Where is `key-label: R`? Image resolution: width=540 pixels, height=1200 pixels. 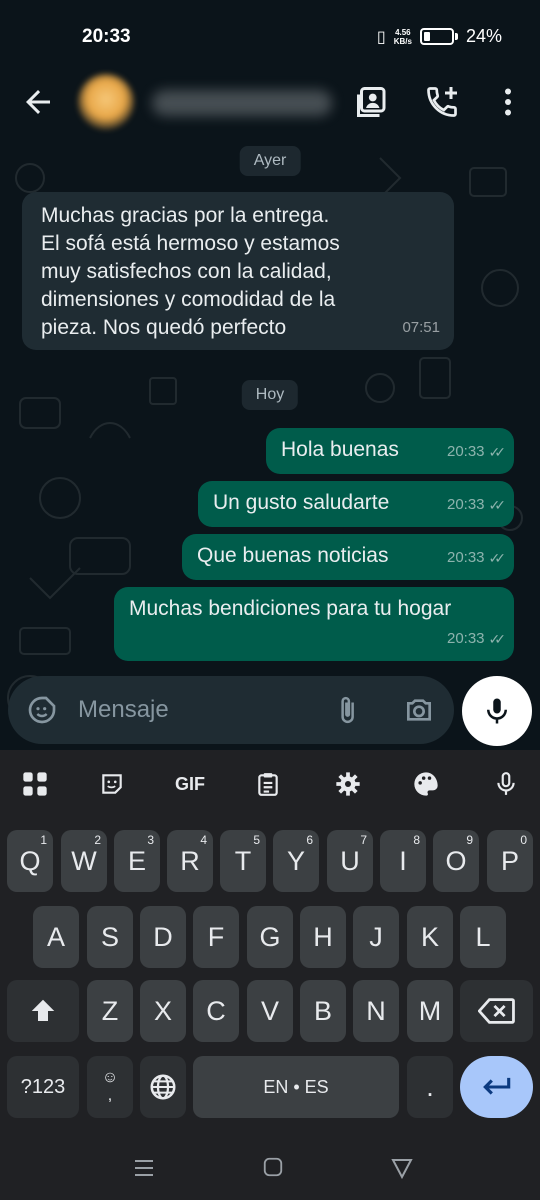 key-label: R is located at coordinates (190, 860).